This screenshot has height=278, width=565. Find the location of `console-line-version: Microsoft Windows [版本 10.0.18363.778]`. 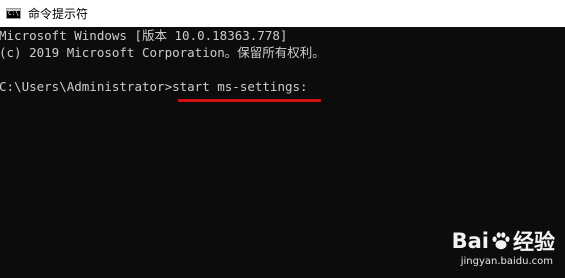

console-line-version: Microsoft Windows [版本 10.0.18363.778] is located at coordinates (144, 35).